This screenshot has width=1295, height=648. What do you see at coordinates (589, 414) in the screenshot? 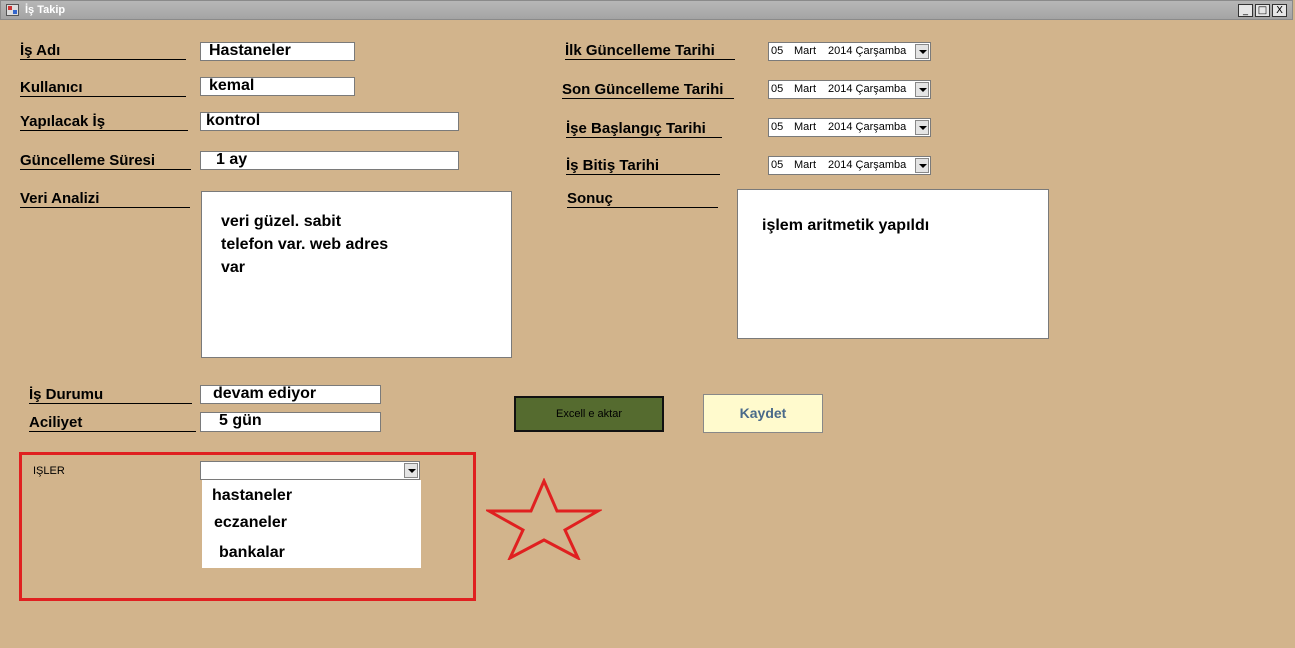
I see `excel-export-button: Excell e aktar` at bounding box center [589, 414].